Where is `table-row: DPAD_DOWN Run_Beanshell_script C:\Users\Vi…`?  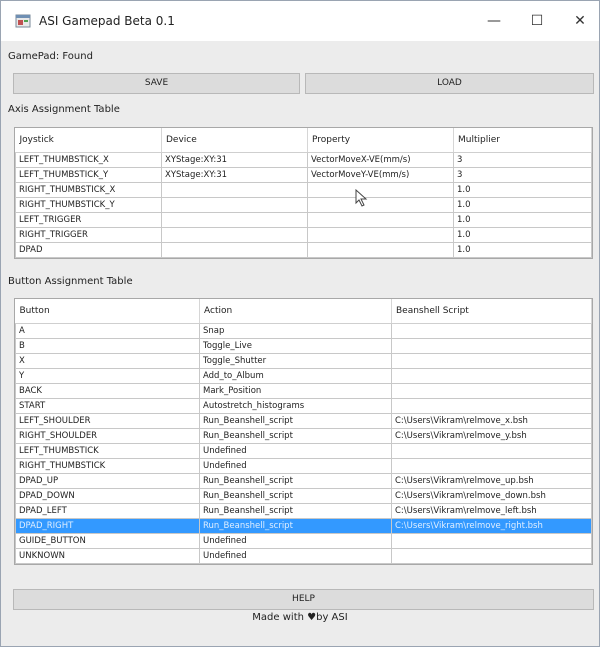
table-row: DPAD_DOWN Run_Beanshell_script C:\Users\Vi… is located at coordinates (303, 496).